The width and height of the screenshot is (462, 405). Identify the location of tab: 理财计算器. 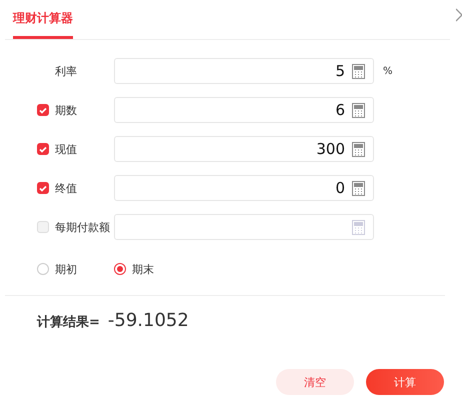
(43, 19).